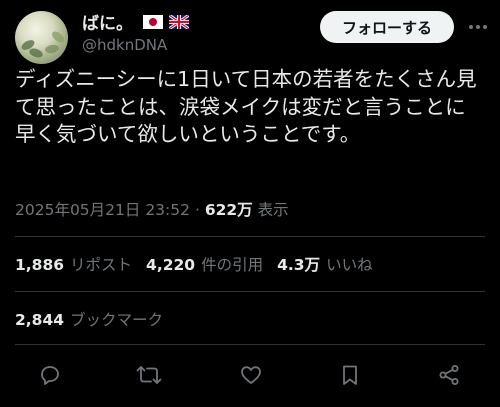 This screenshot has height=407, width=500. What do you see at coordinates (179, 21) in the screenshot?
I see `uk-flag-icon` at bounding box center [179, 21].